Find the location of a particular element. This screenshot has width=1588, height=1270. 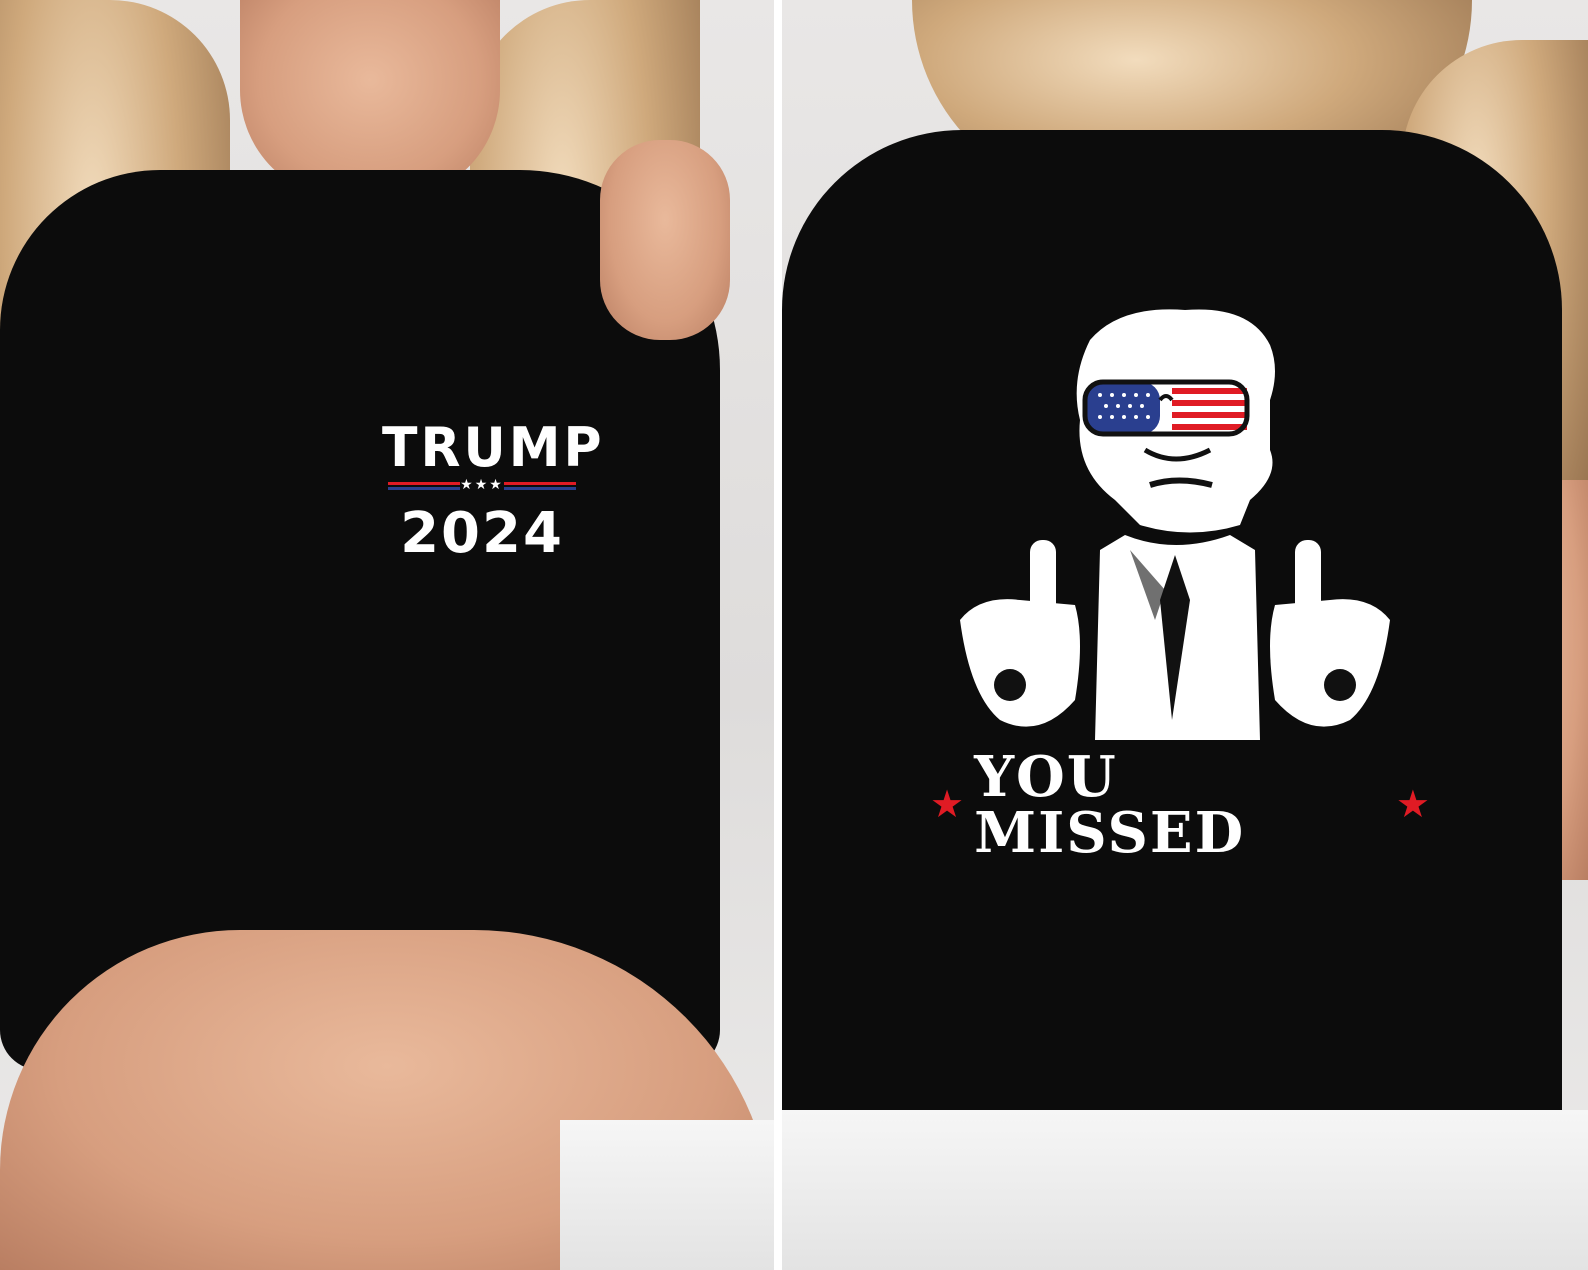

star-right-icon: ★ is located at coordinates (1412, 805).